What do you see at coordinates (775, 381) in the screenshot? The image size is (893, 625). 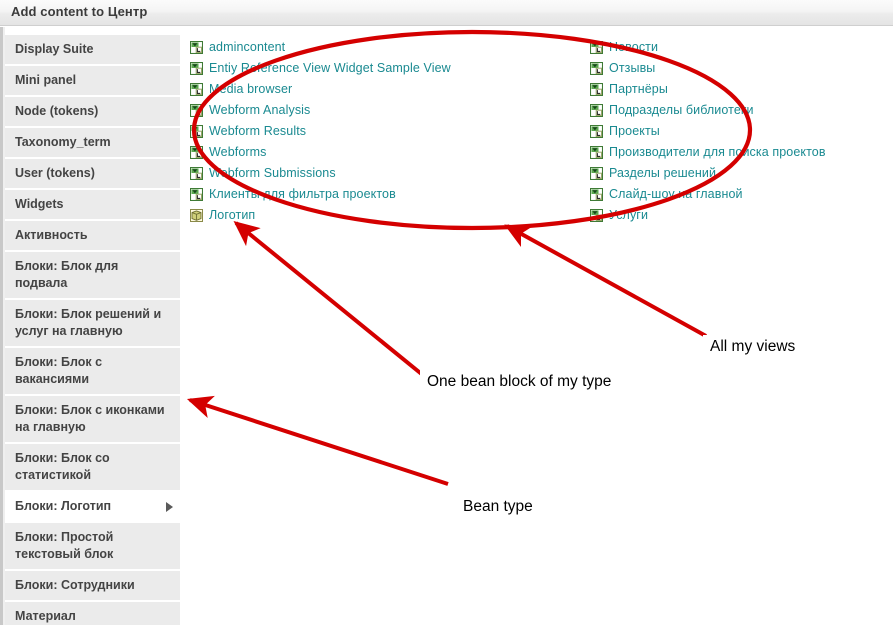 I see `background-watermark` at bounding box center [775, 381].